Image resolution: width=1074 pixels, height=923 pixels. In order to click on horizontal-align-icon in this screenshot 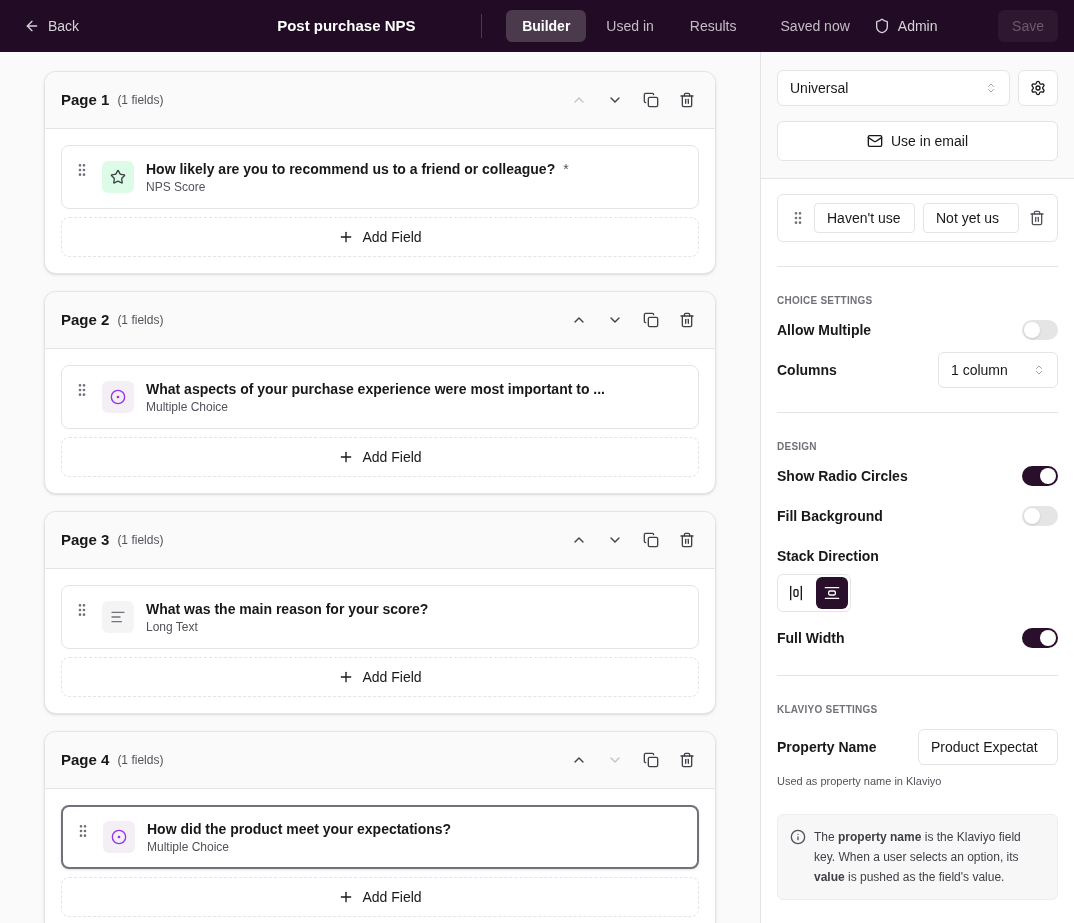, I will do `click(796, 593)`.